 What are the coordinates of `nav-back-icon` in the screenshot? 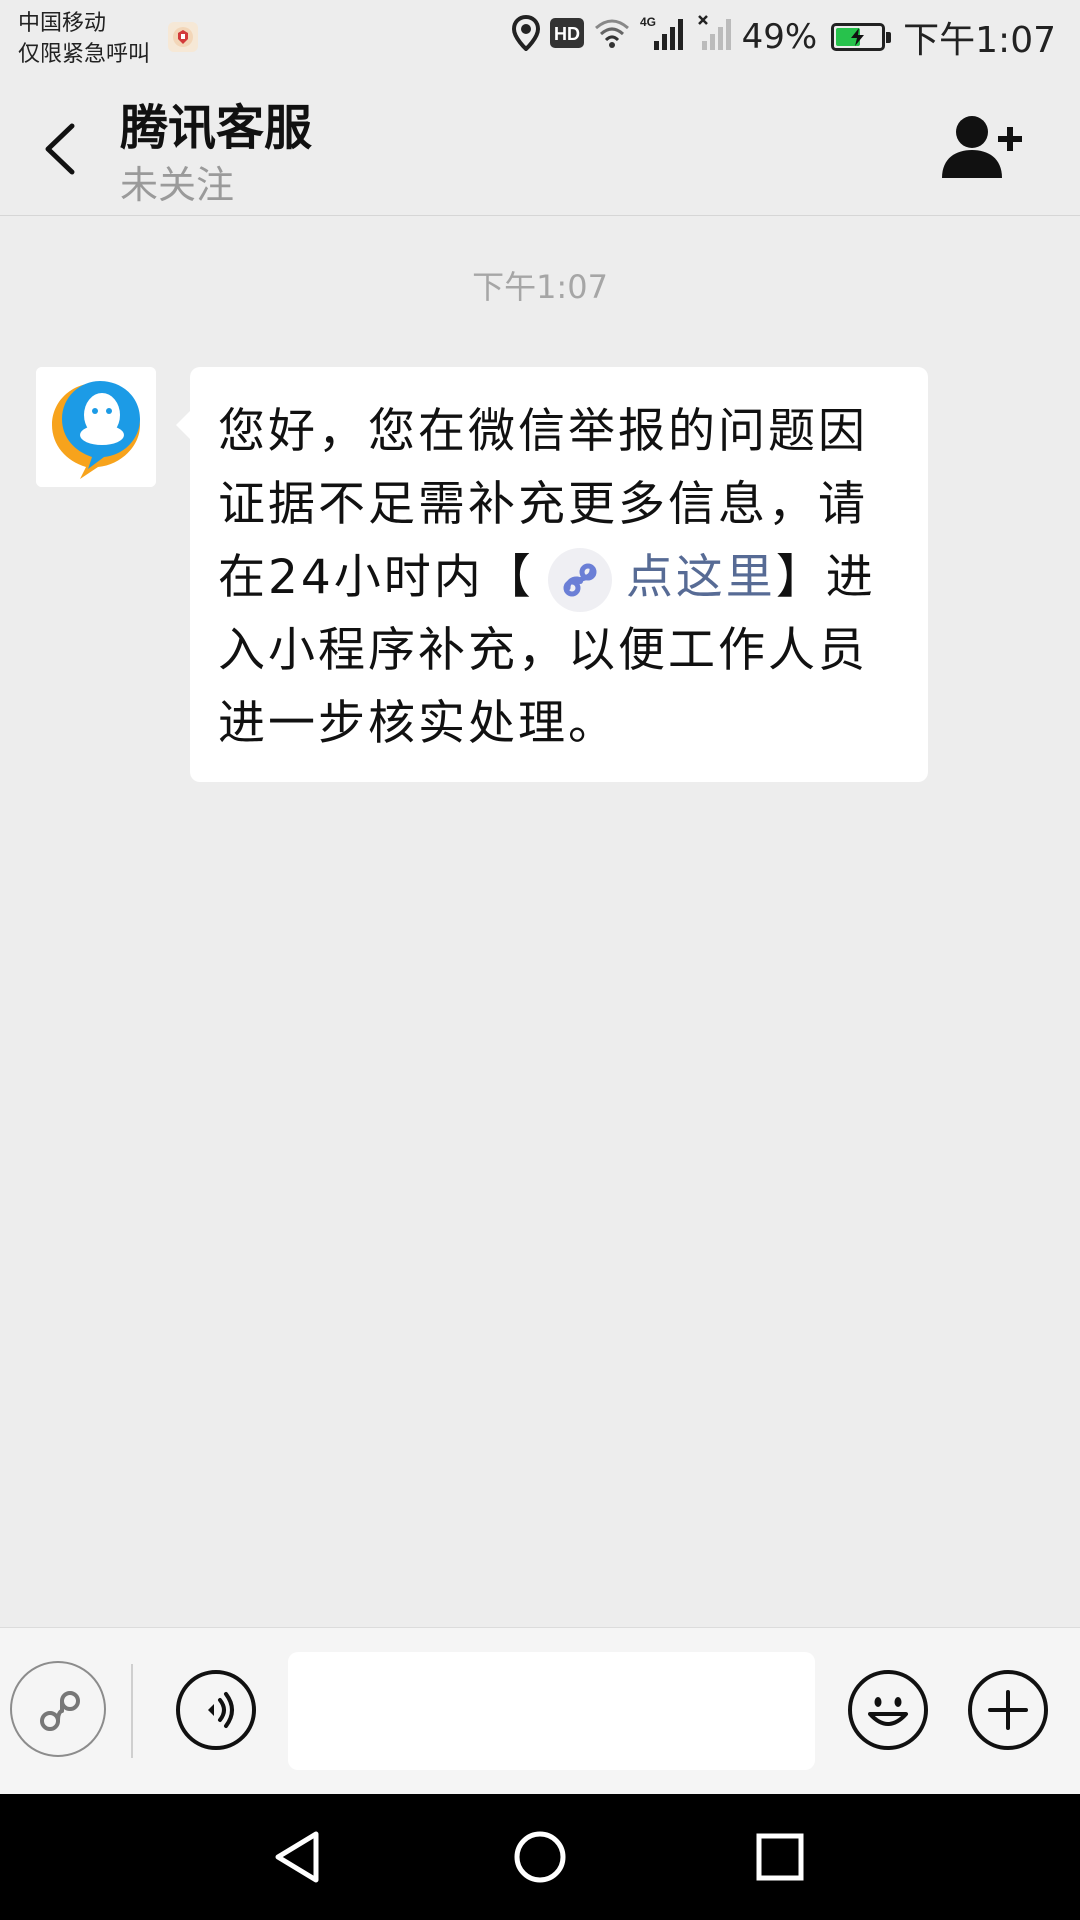 It's located at (297, 1857).